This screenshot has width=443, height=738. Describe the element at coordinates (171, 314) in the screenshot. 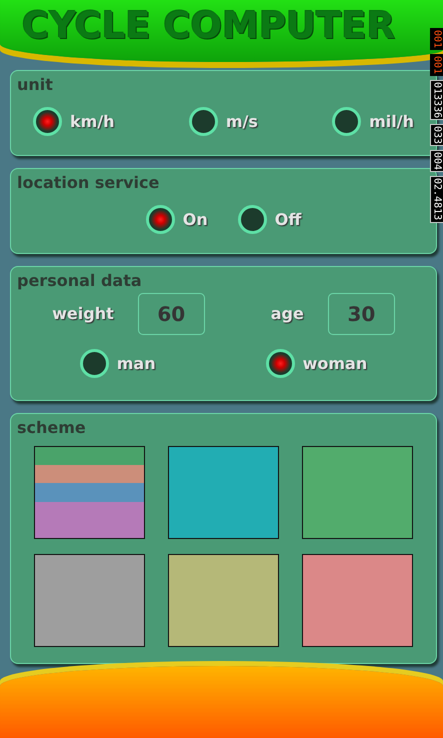

I see `input-field: 60` at that location.